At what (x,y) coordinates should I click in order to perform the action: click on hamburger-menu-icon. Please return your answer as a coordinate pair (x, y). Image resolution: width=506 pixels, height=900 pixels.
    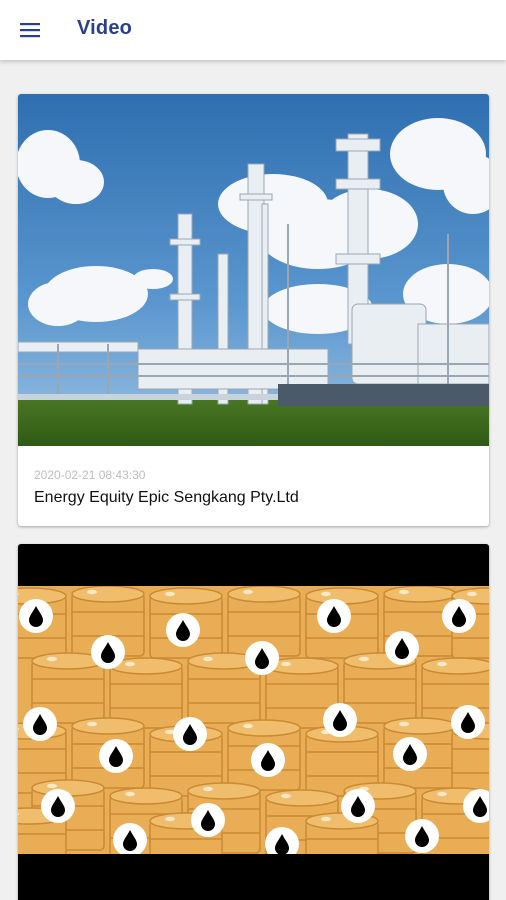
    Looking at the image, I should click on (30, 30).